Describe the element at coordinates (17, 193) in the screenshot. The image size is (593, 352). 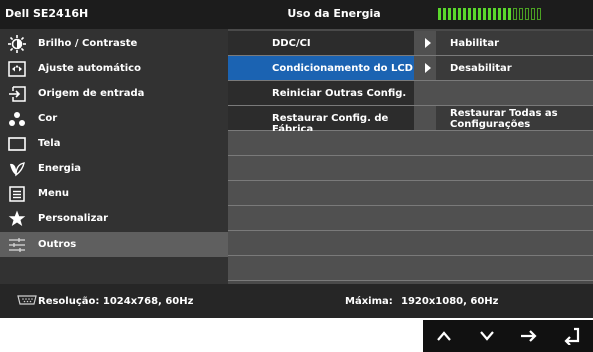
I see `menu-icon` at that location.